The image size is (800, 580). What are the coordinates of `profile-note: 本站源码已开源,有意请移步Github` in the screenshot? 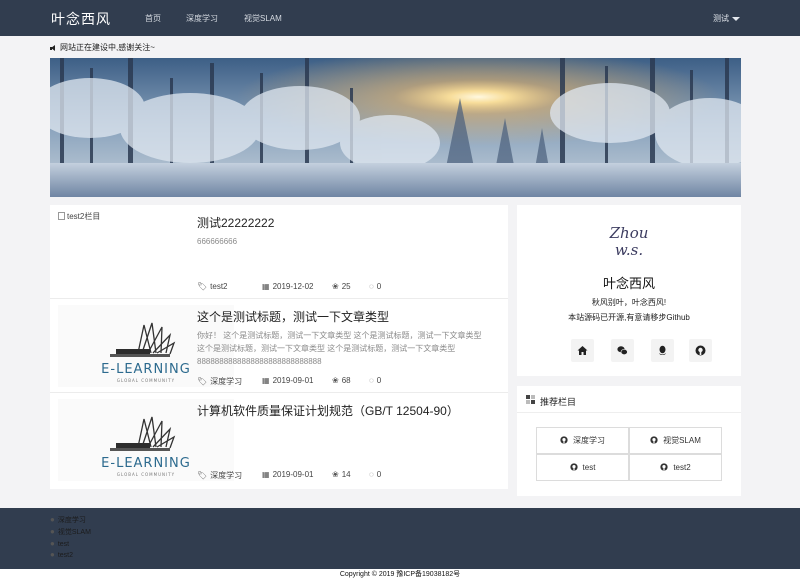 It's located at (629, 317).